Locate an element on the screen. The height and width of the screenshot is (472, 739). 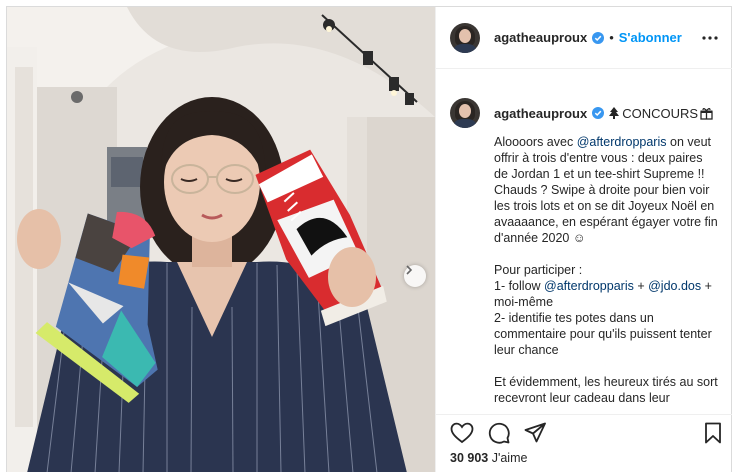
follow-button: S'abonner is located at coordinates (650, 37).